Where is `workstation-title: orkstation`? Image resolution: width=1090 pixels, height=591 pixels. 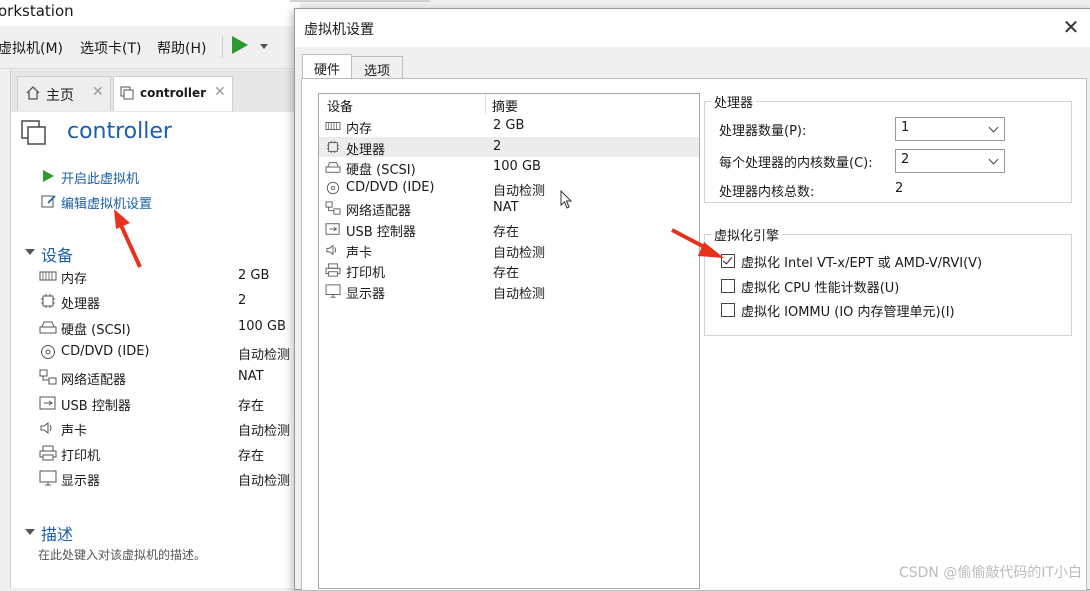
workstation-title: orkstation is located at coordinates (37, 11).